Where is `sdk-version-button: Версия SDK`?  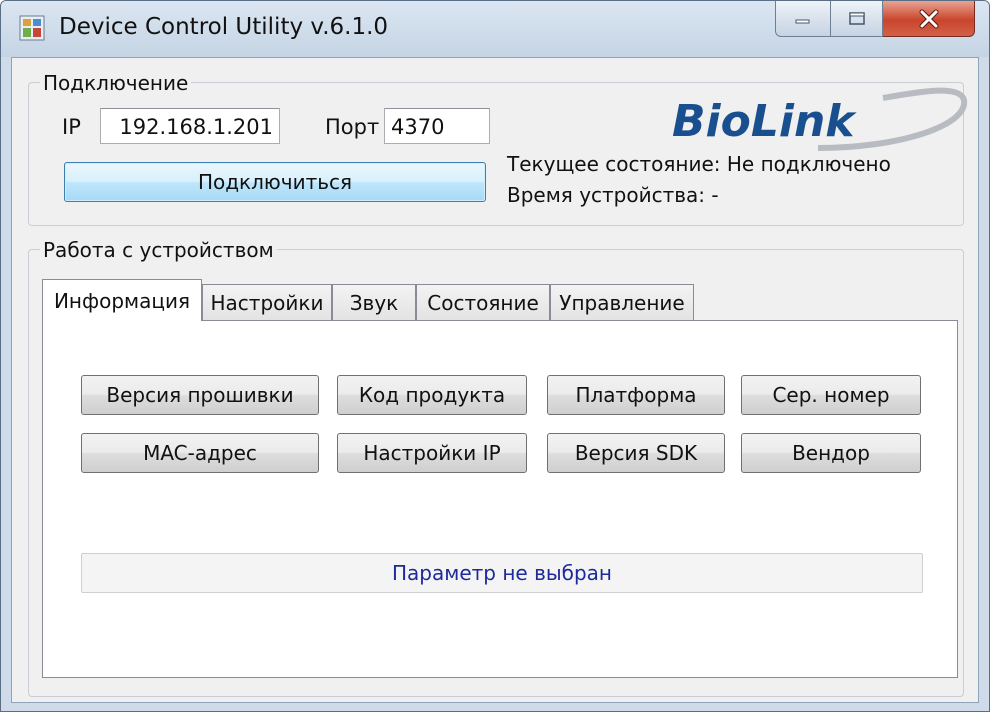 sdk-version-button: Версия SDK is located at coordinates (636, 453).